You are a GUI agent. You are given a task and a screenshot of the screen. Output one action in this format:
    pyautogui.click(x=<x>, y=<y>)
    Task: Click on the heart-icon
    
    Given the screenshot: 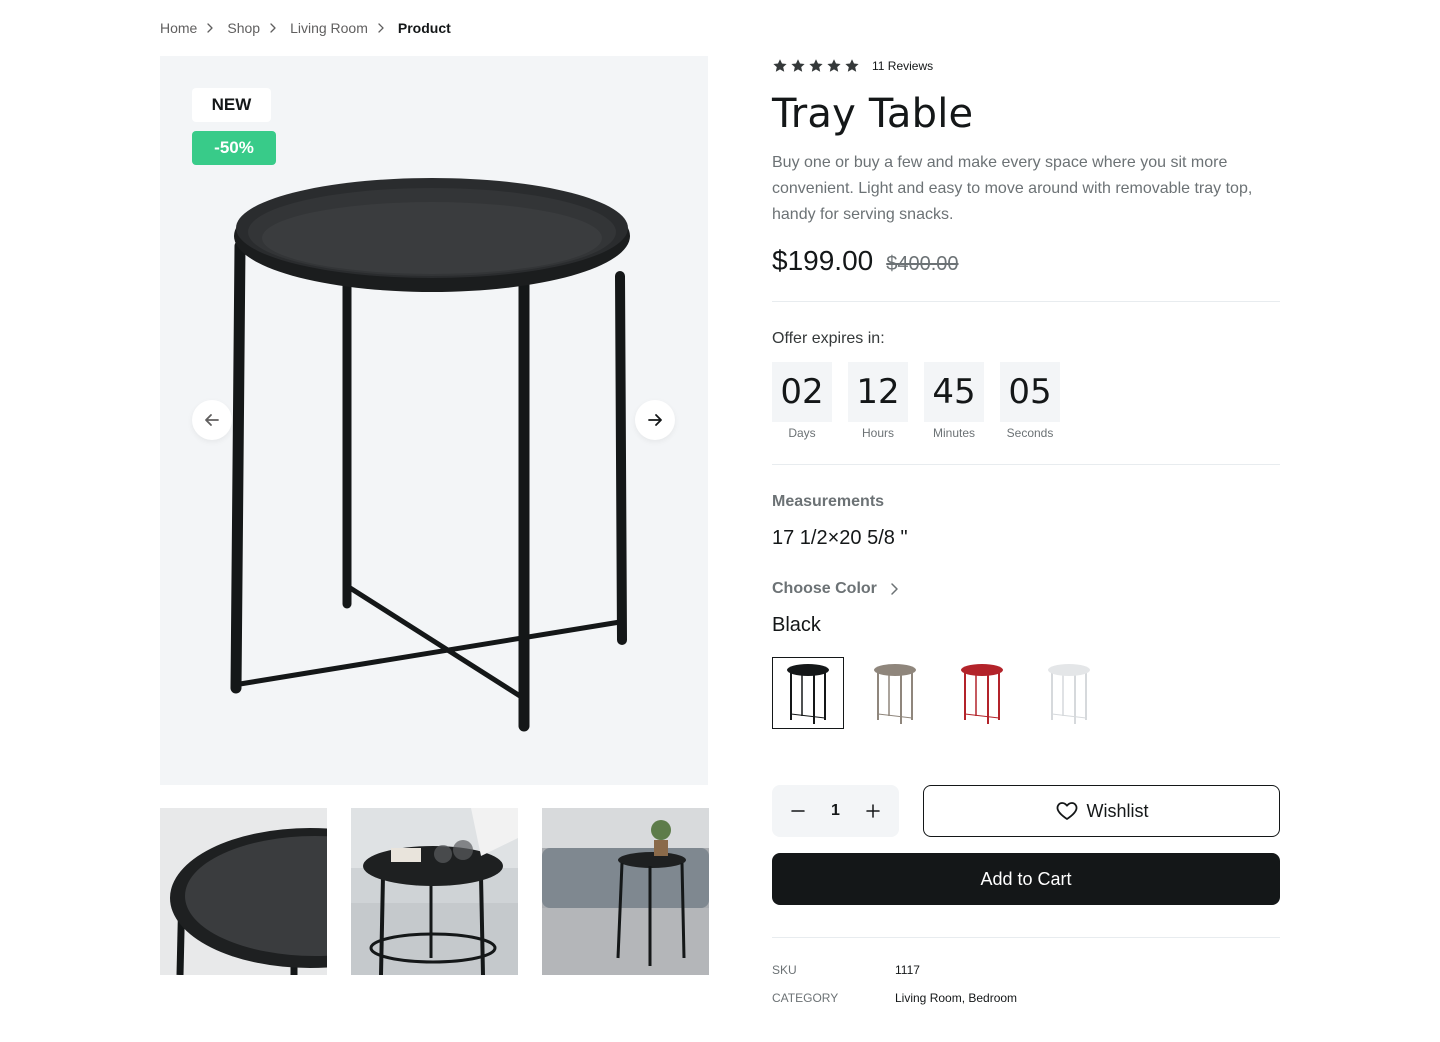 What is the action you would take?
    pyautogui.click(x=1066, y=811)
    